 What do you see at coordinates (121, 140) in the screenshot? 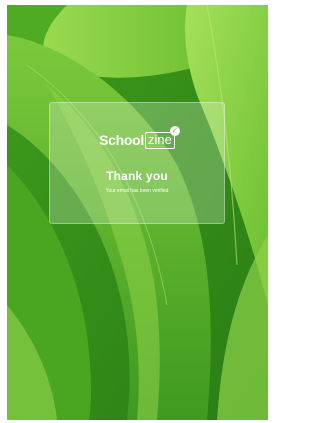
I see `logo-text-school: School` at bounding box center [121, 140].